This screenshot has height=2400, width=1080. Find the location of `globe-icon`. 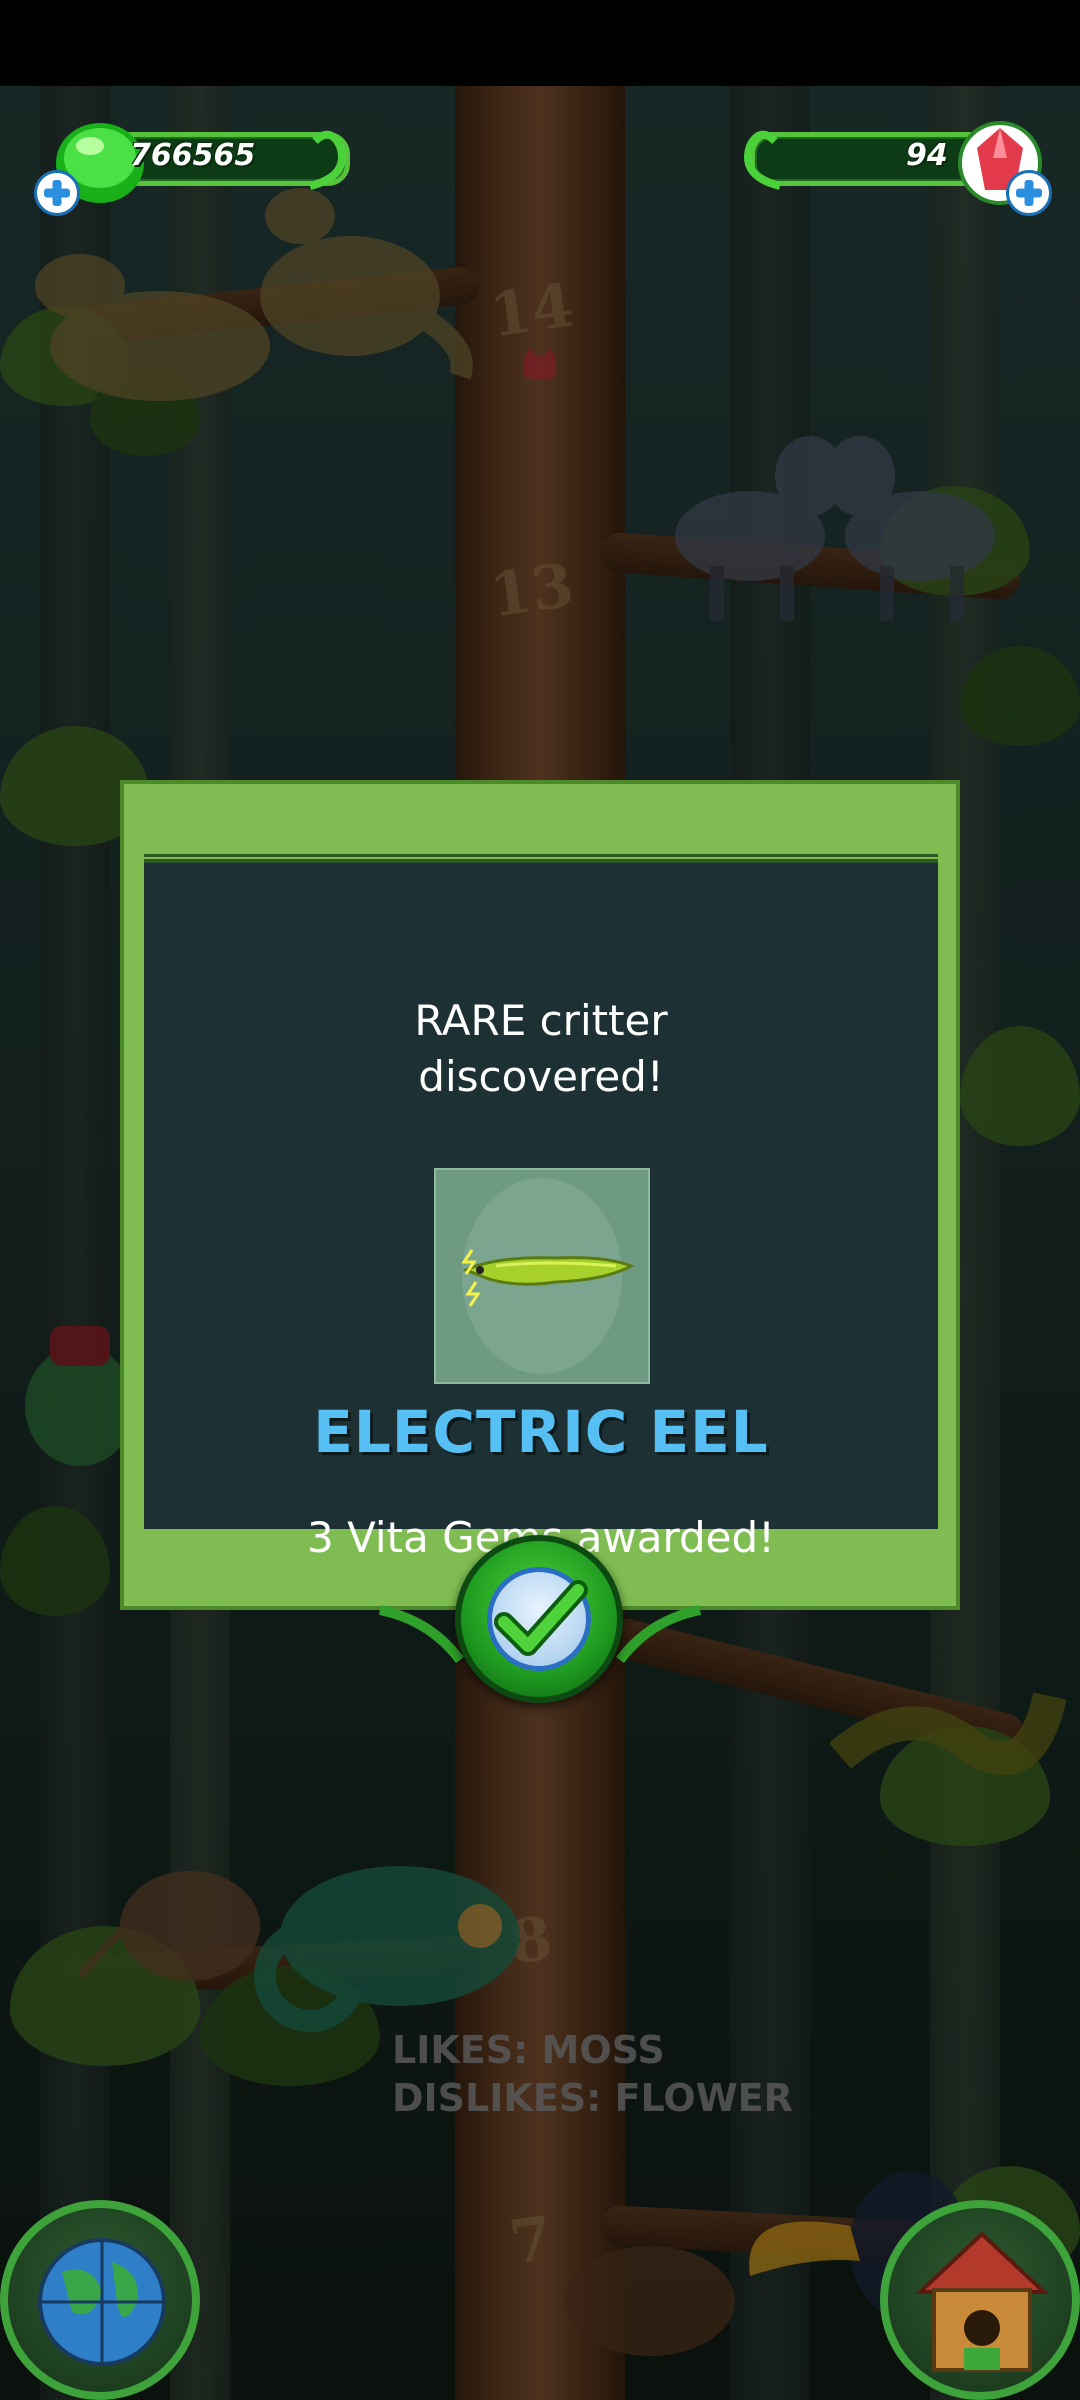

globe-icon is located at coordinates (102, 2302).